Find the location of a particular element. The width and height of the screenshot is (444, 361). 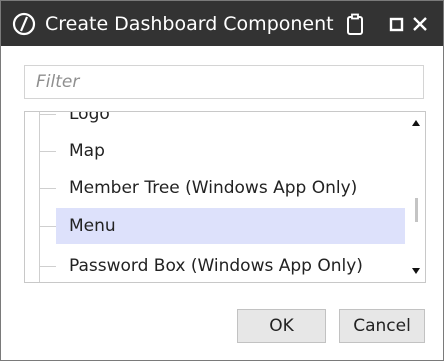

list-item-label: Password Box (Windows App Only) is located at coordinates (216, 266).